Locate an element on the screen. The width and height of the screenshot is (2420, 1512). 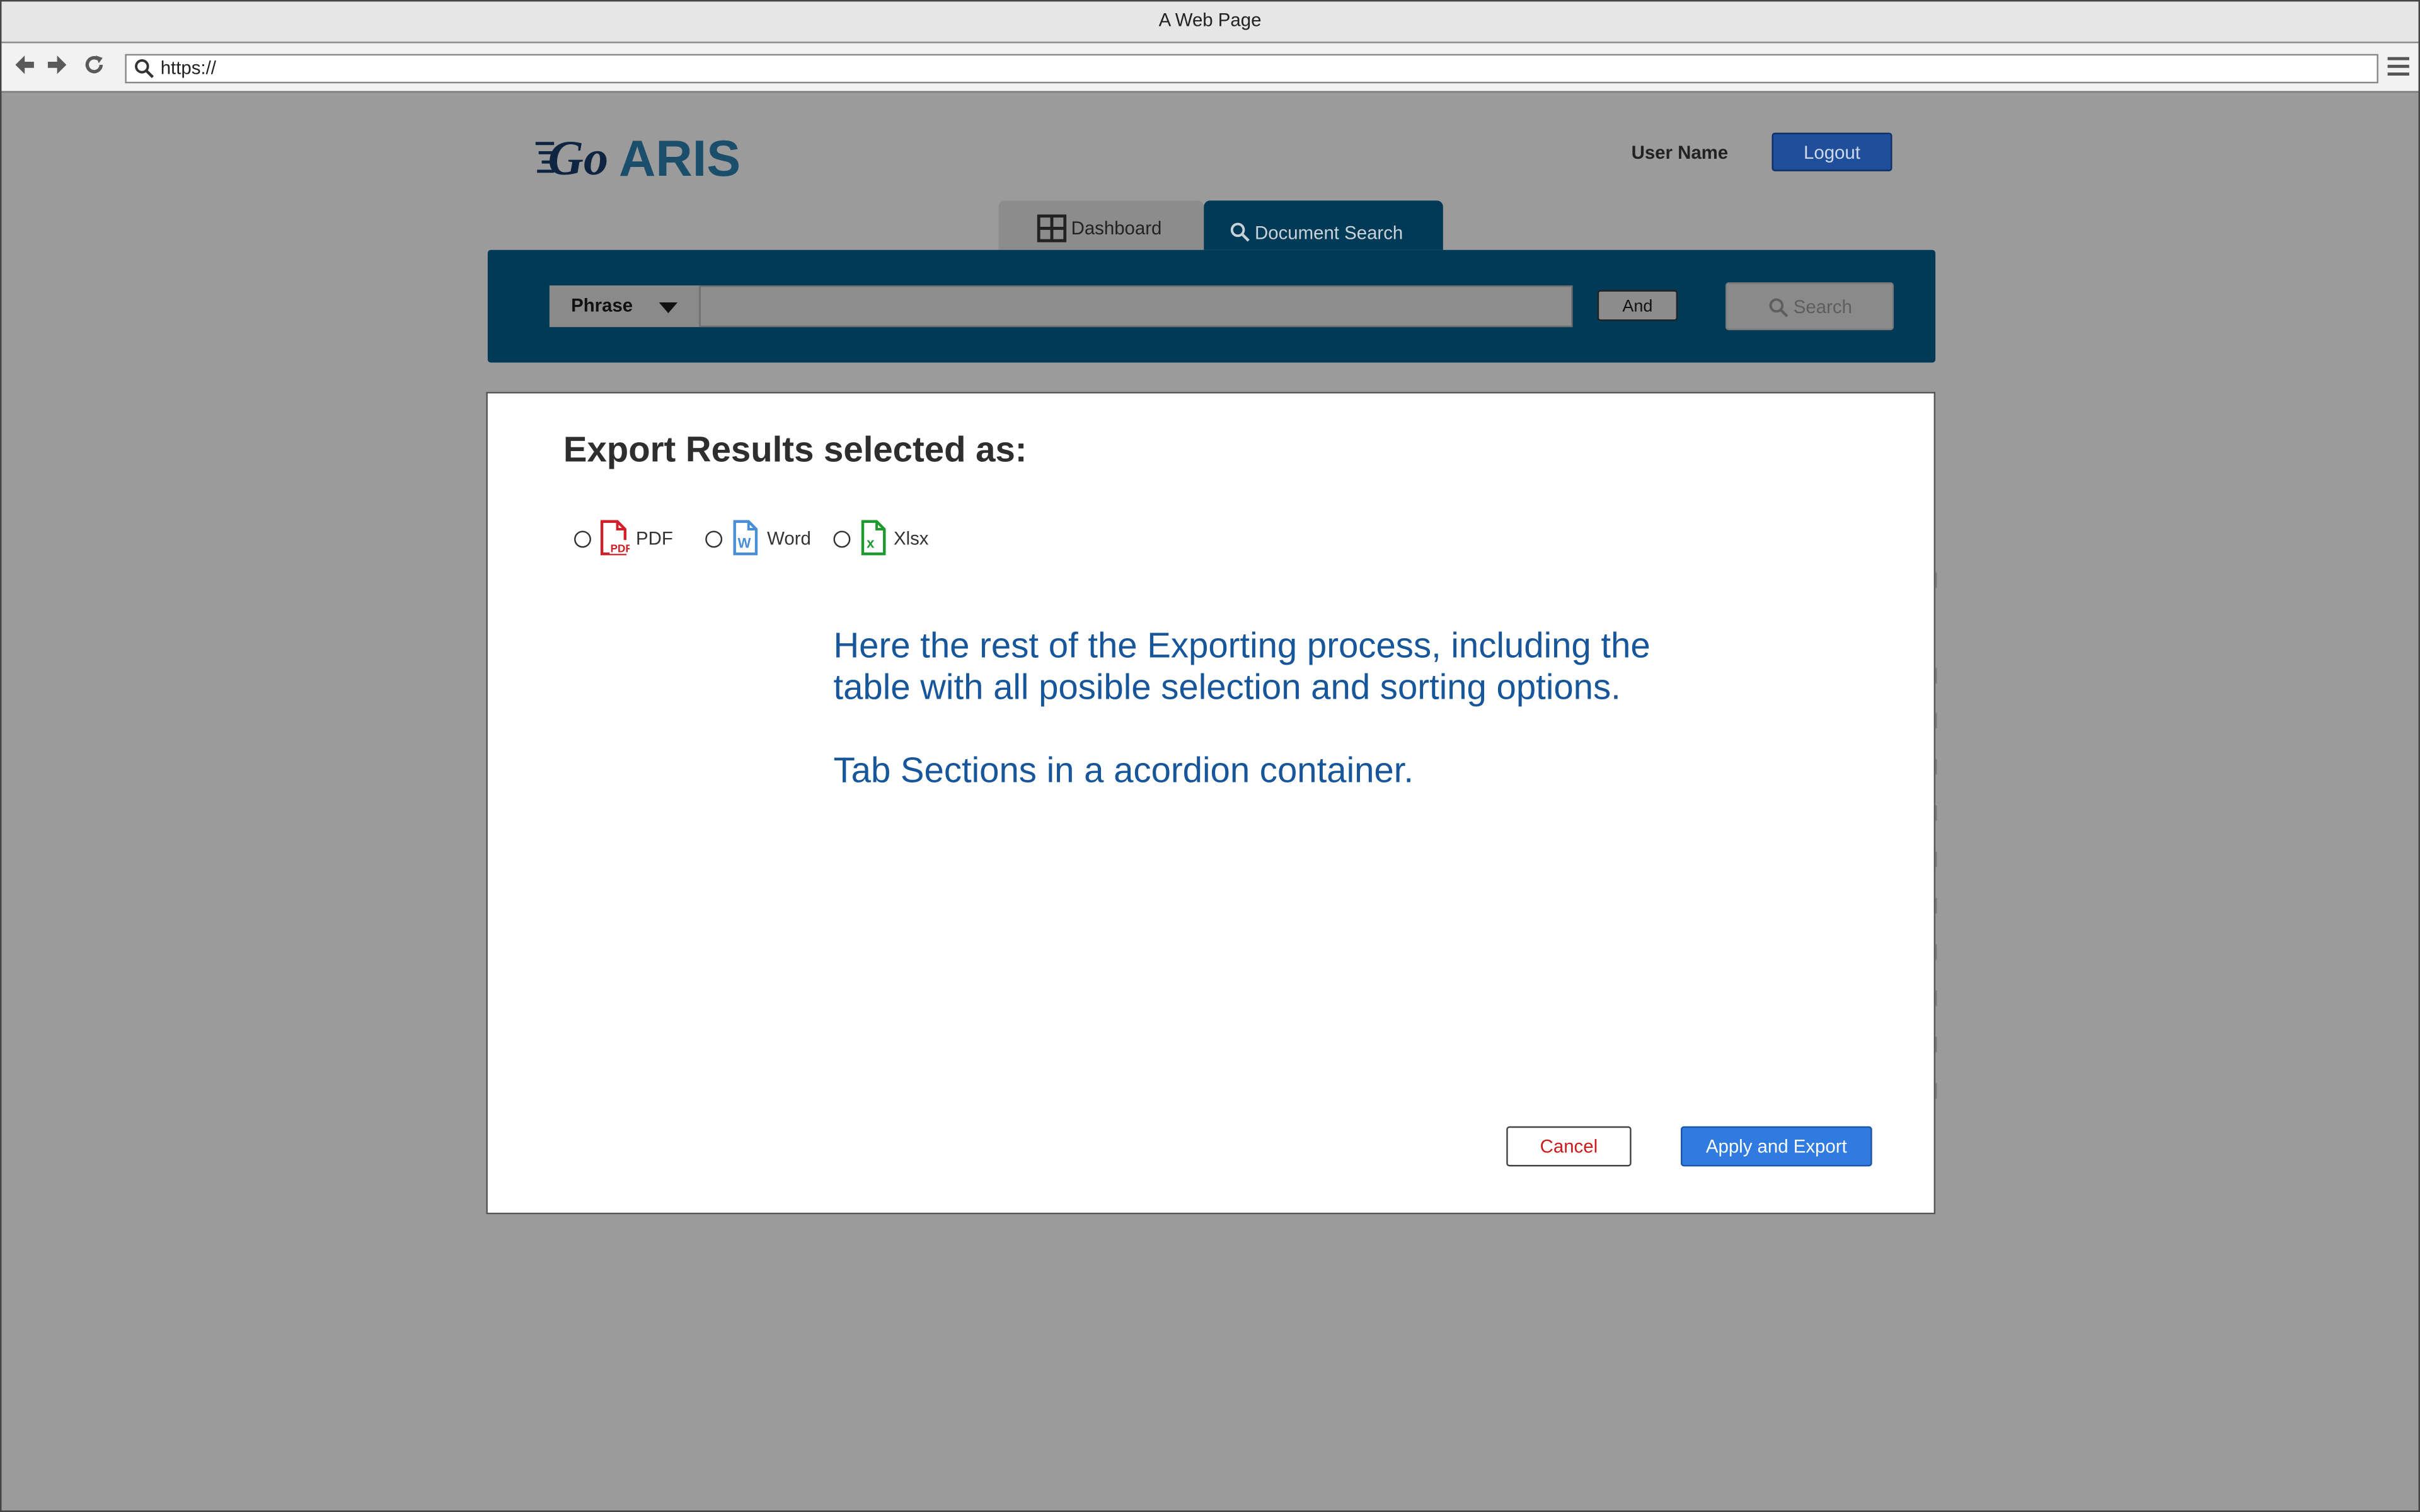
search-icon is located at coordinates (1240, 234).